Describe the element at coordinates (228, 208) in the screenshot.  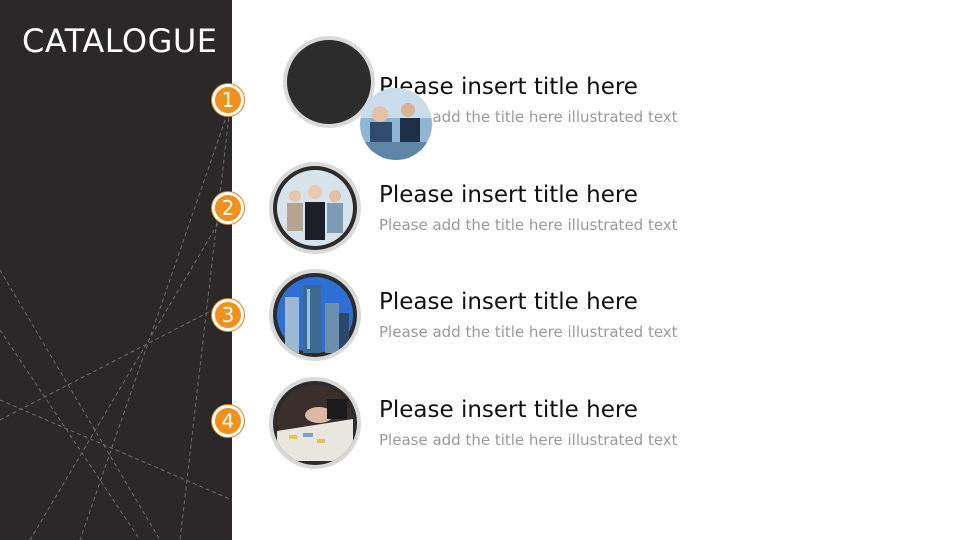
I see `number-badge: 2` at that location.